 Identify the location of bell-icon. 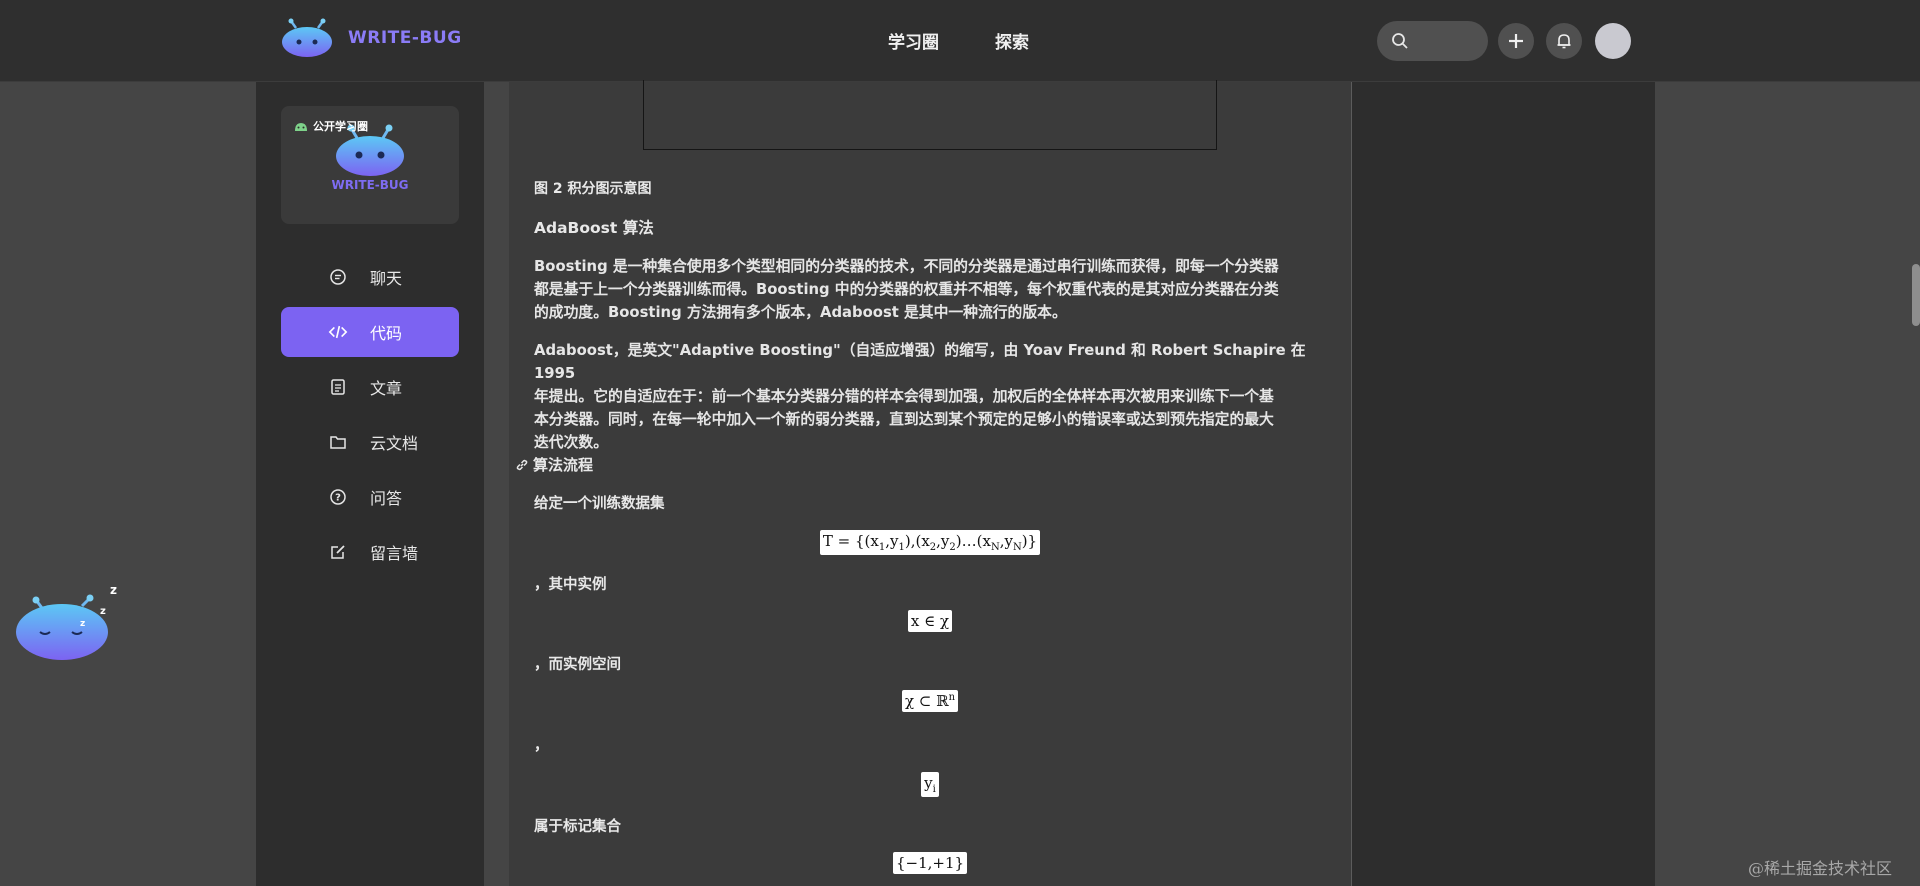
(1564, 41).